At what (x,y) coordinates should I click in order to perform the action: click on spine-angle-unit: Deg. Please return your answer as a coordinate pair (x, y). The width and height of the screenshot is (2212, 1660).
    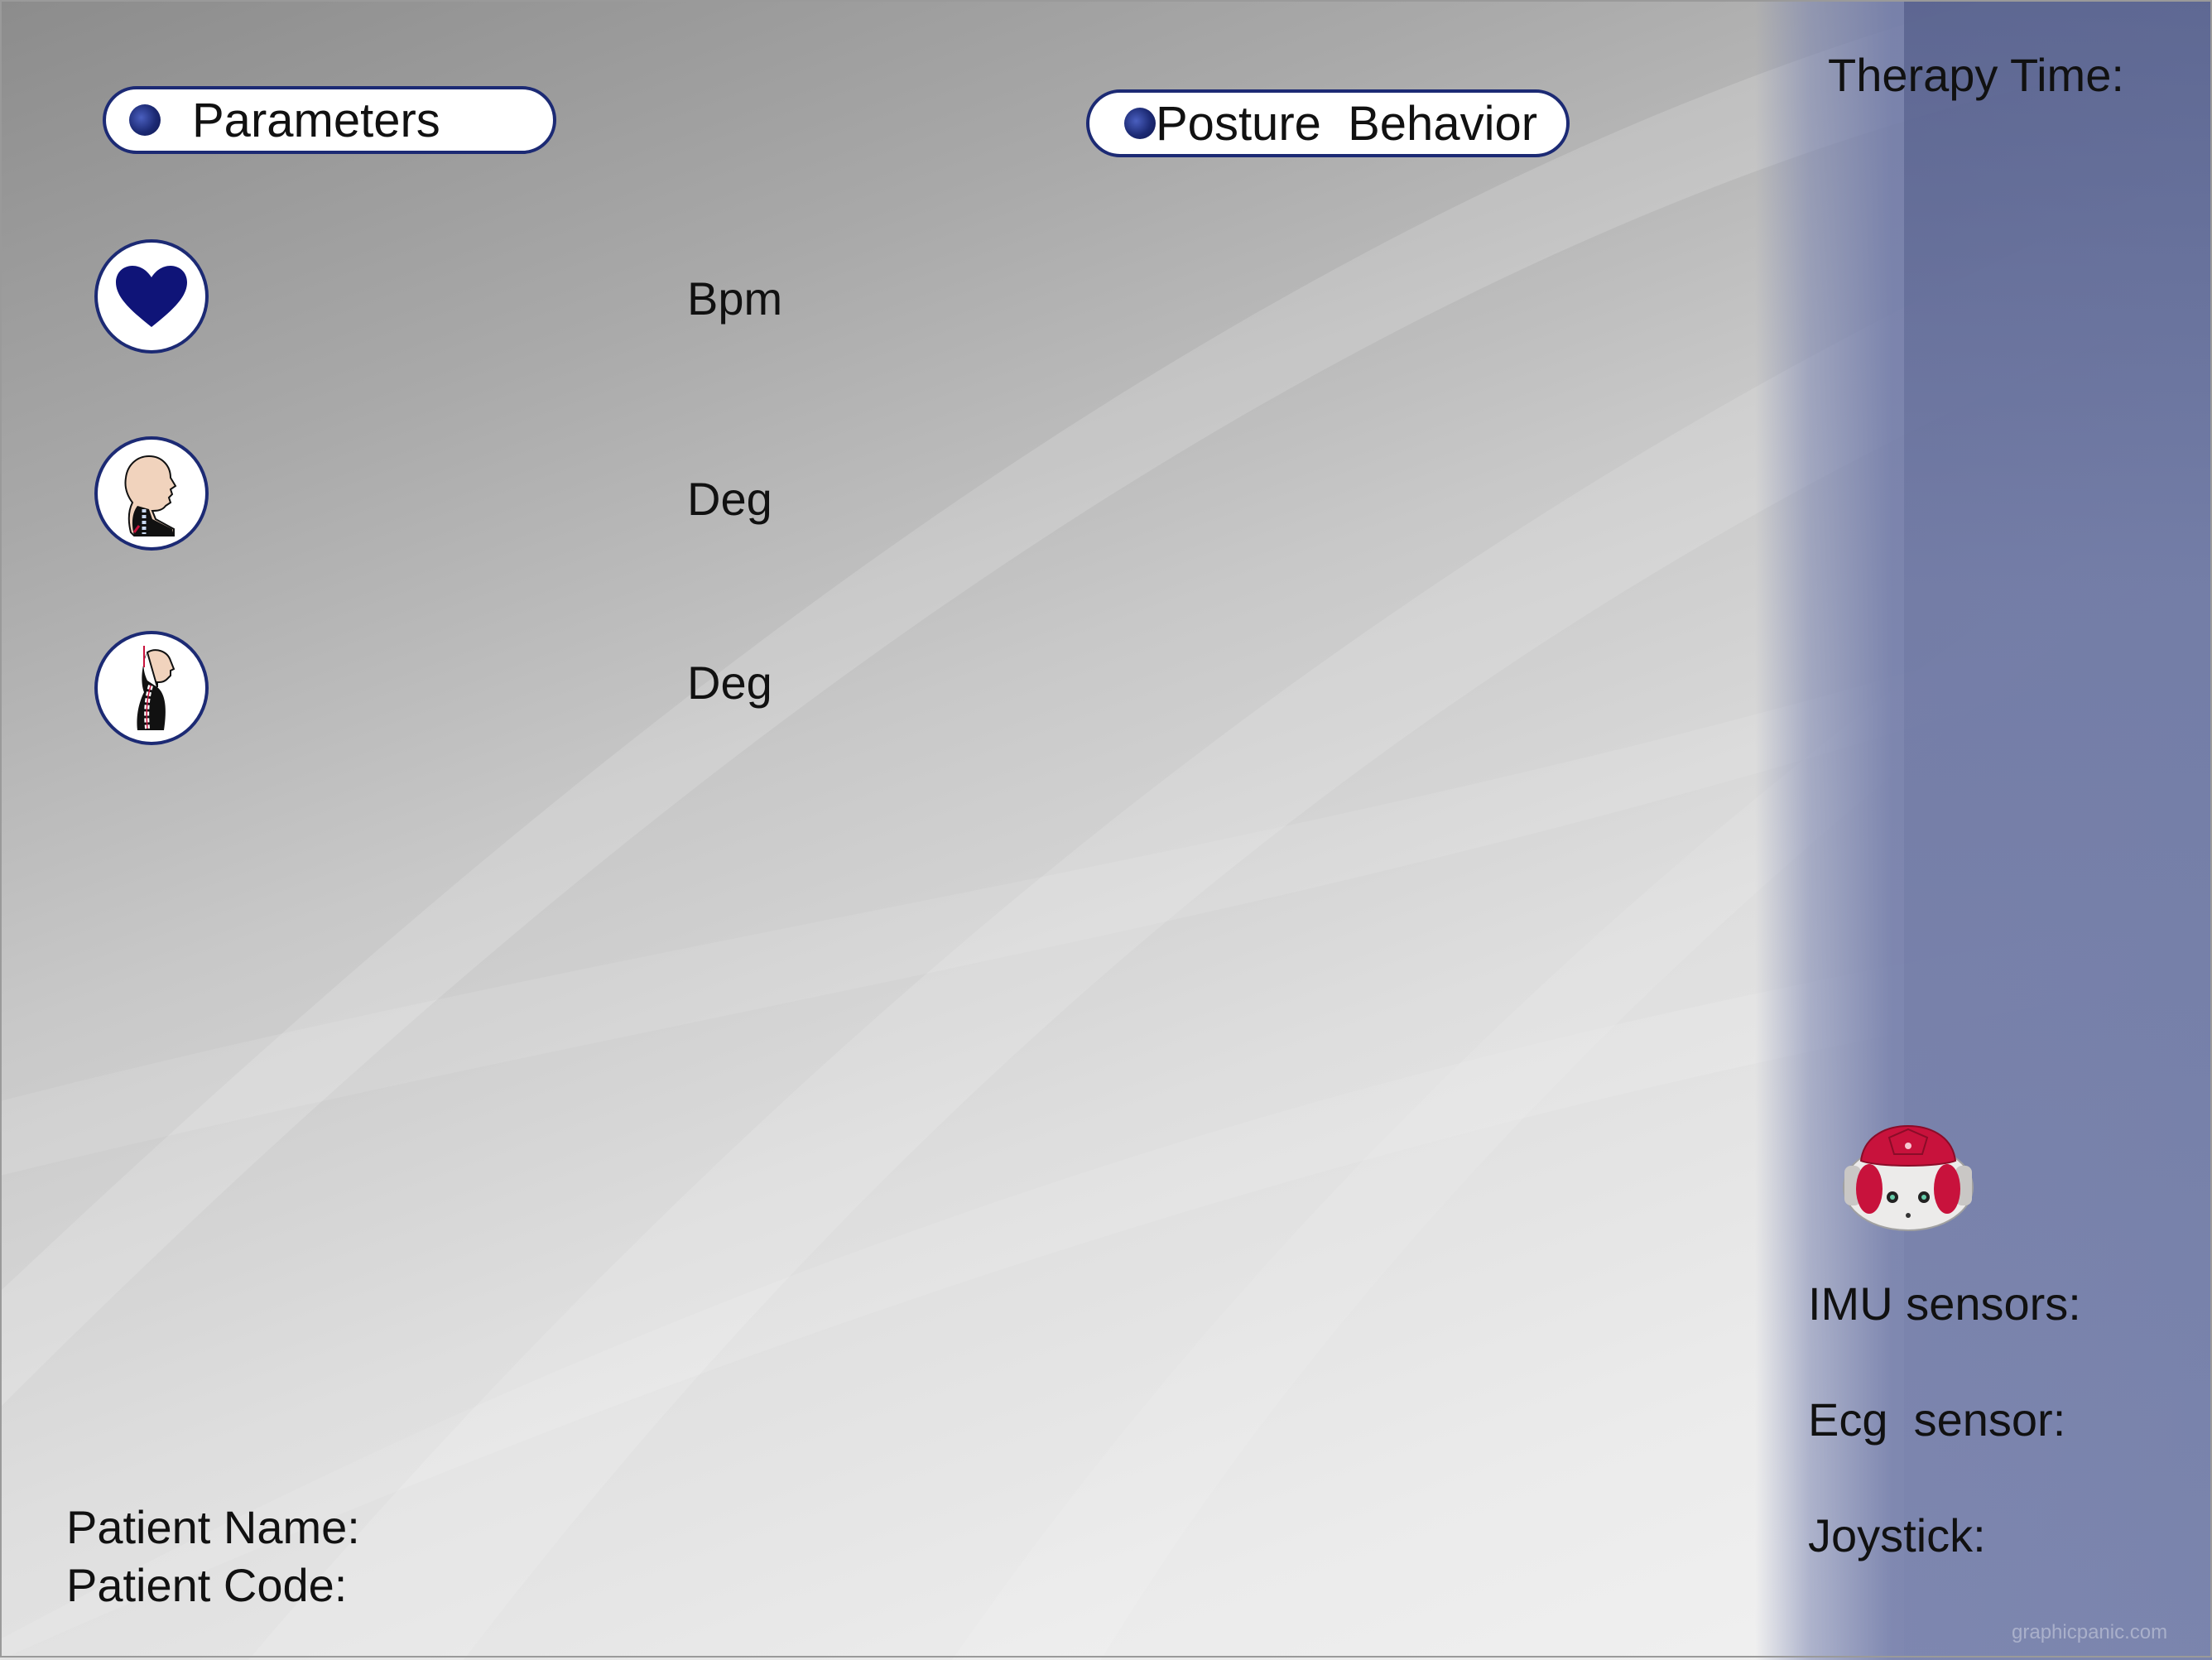
    Looking at the image, I should click on (729, 683).